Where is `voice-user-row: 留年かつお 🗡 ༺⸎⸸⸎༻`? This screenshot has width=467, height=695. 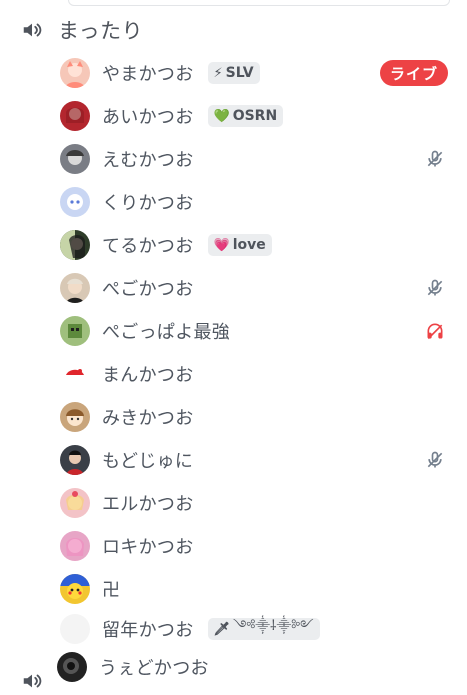 voice-user-row: 留年かつお 🗡 ༺⸎⸸⸎༻ is located at coordinates (260, 629).